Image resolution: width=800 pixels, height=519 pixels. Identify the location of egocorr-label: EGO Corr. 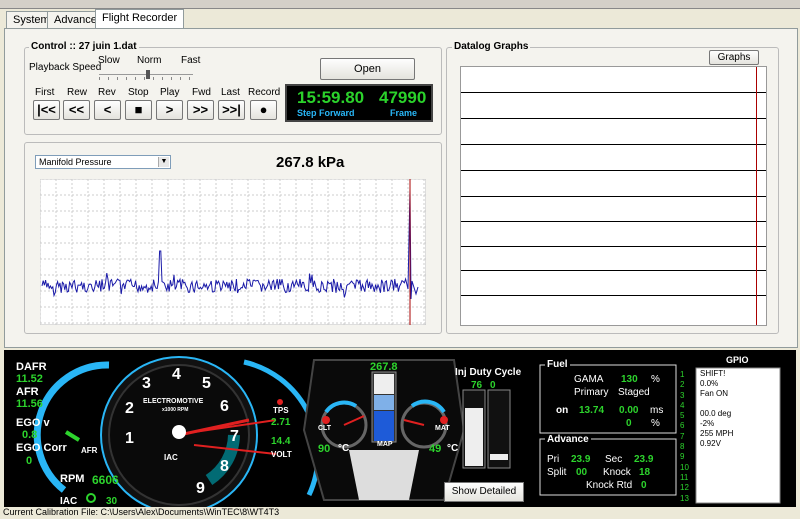
(41, 448).